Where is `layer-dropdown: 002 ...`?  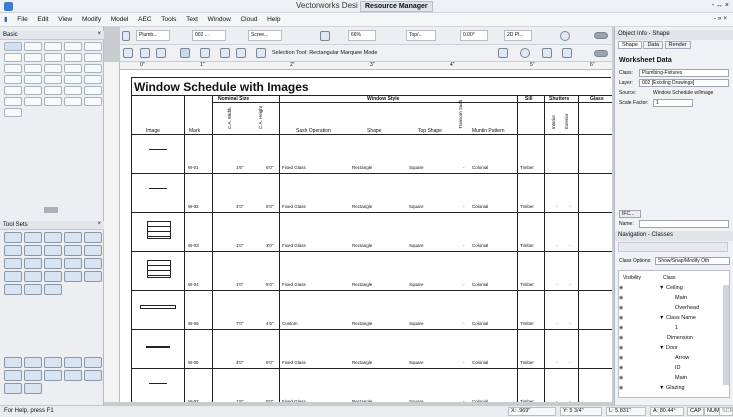 layer-dropdown: 002 ... is located at coordinates (209, 35).